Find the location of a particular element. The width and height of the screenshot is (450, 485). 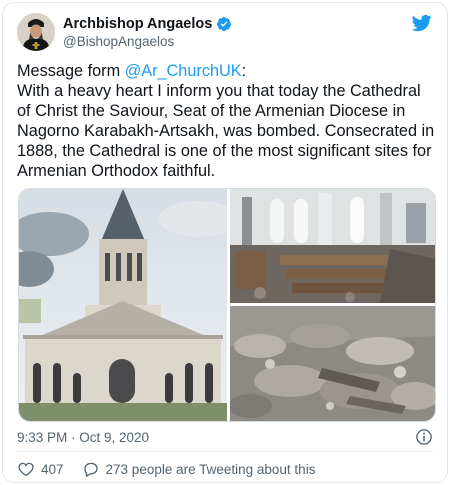

cathedral-interior-photo is located at coordinates (332, 246).